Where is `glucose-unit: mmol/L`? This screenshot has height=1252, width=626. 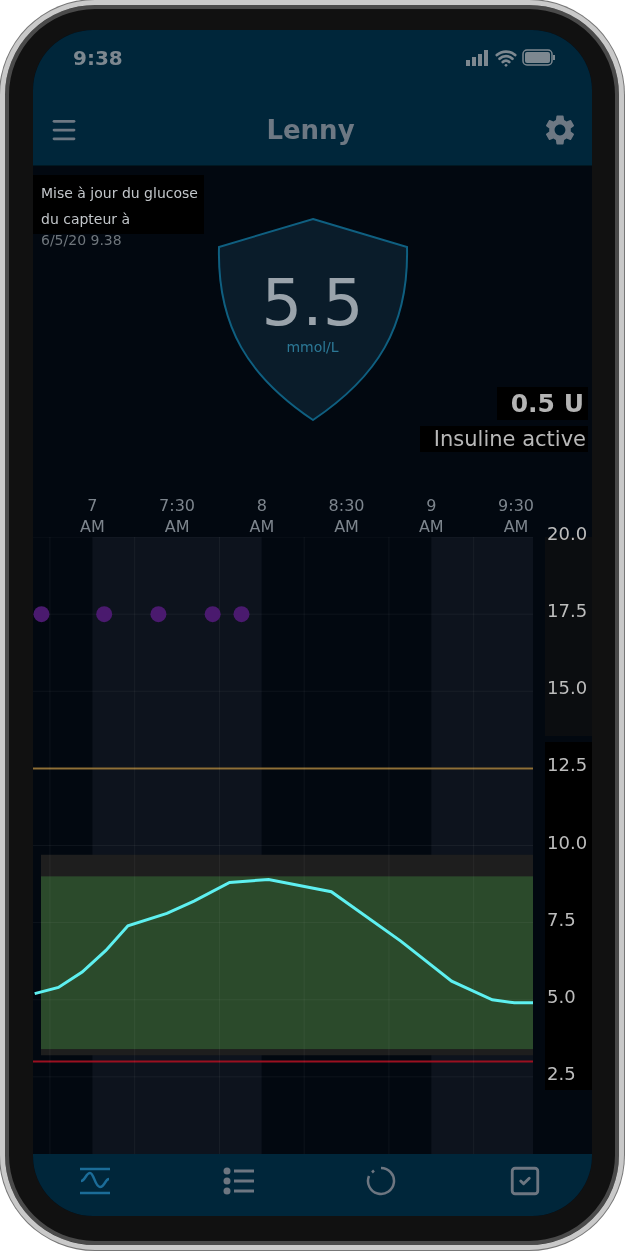 glucose-unit: mmol/L is located at coordinates (312, 347).